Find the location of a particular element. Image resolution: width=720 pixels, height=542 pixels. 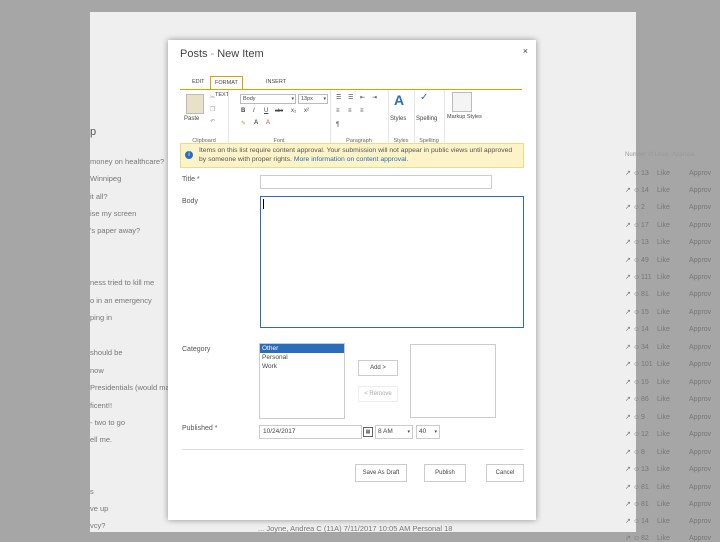

spelling-group: ✓ Spelling Spelling is located at coordinates (429, 118).